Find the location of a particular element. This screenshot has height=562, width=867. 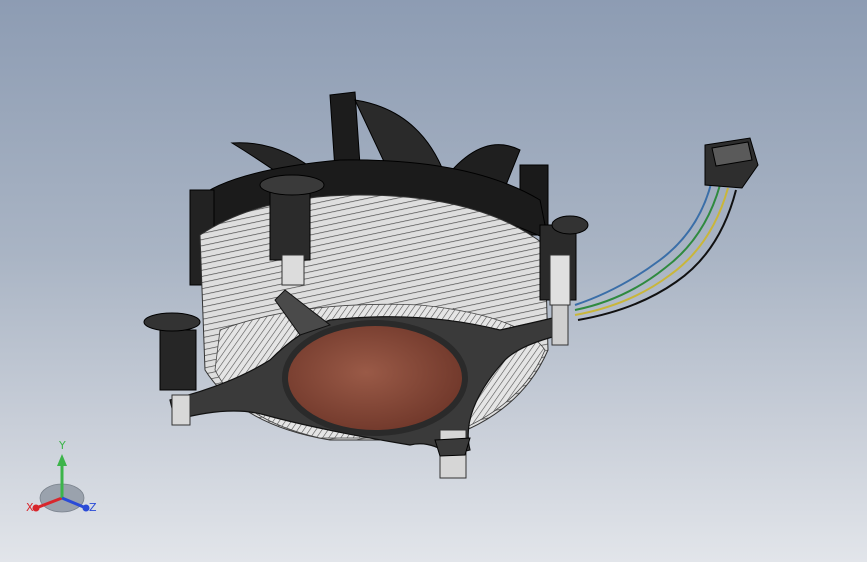

copper-base is located at coordinates (375, 378).